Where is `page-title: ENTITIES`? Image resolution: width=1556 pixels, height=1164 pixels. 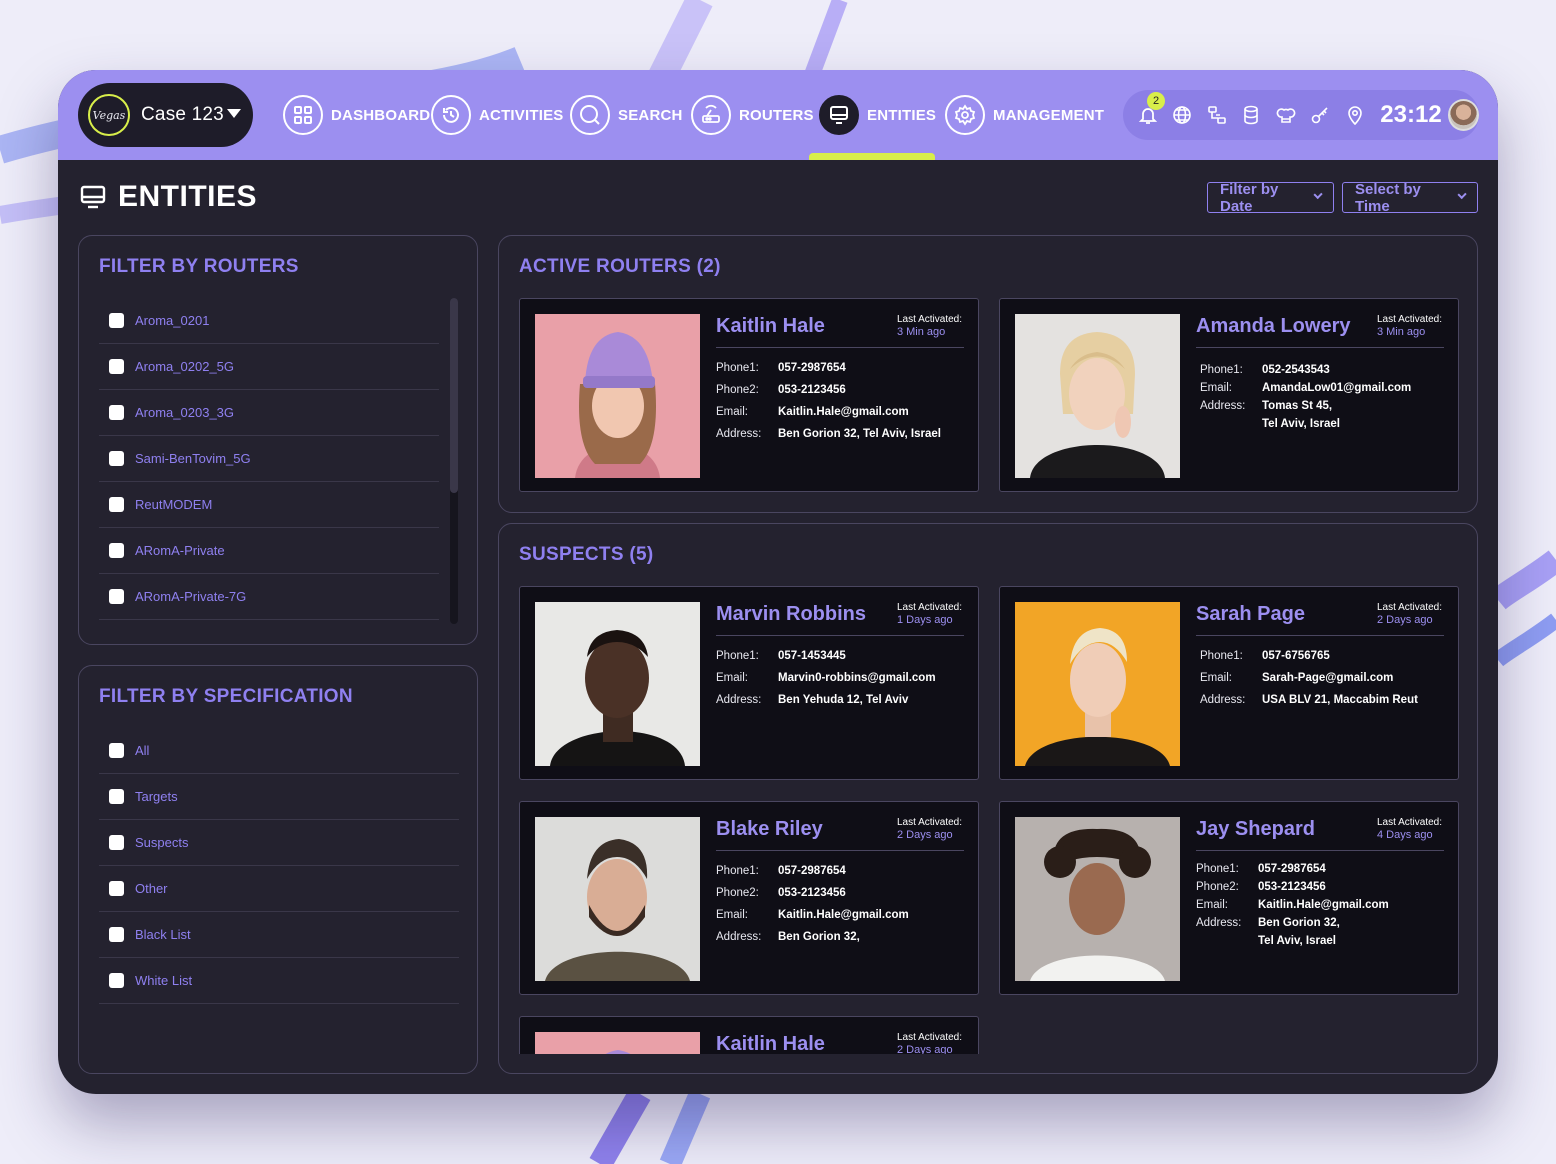
page-title: ENTITIES is located at coordinates (168, 197).